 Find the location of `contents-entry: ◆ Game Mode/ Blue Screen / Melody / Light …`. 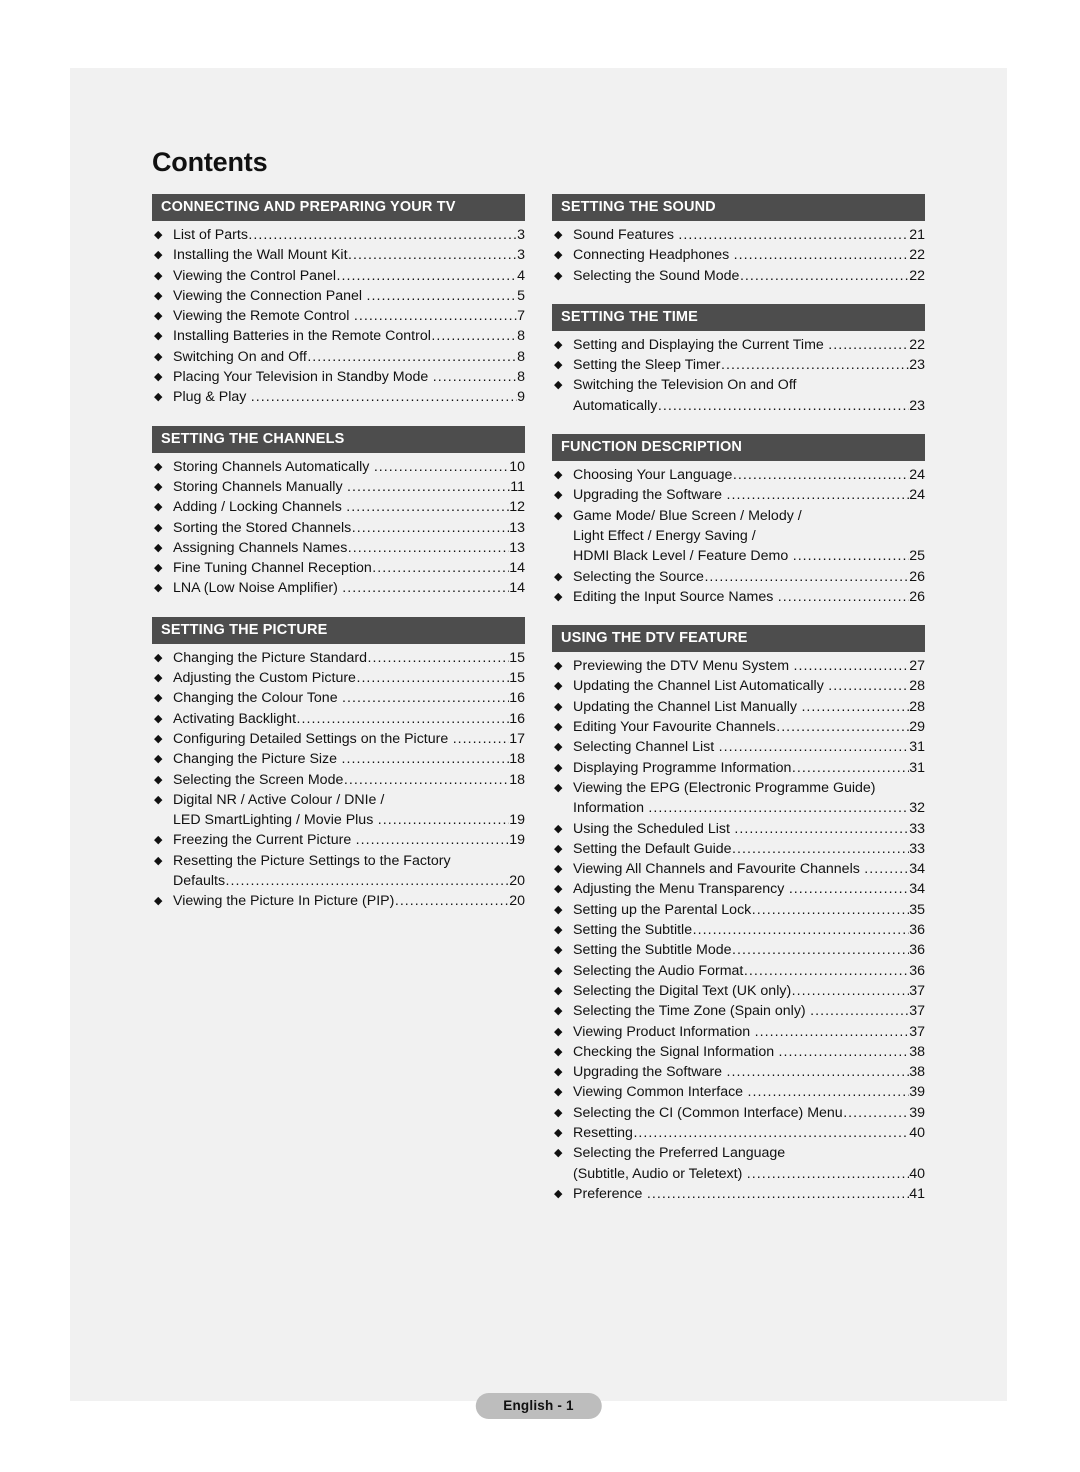

contents-entry: ◆ Game Mode/ Blue Screen / Melody / Light … is located at coordinates (738, 536).